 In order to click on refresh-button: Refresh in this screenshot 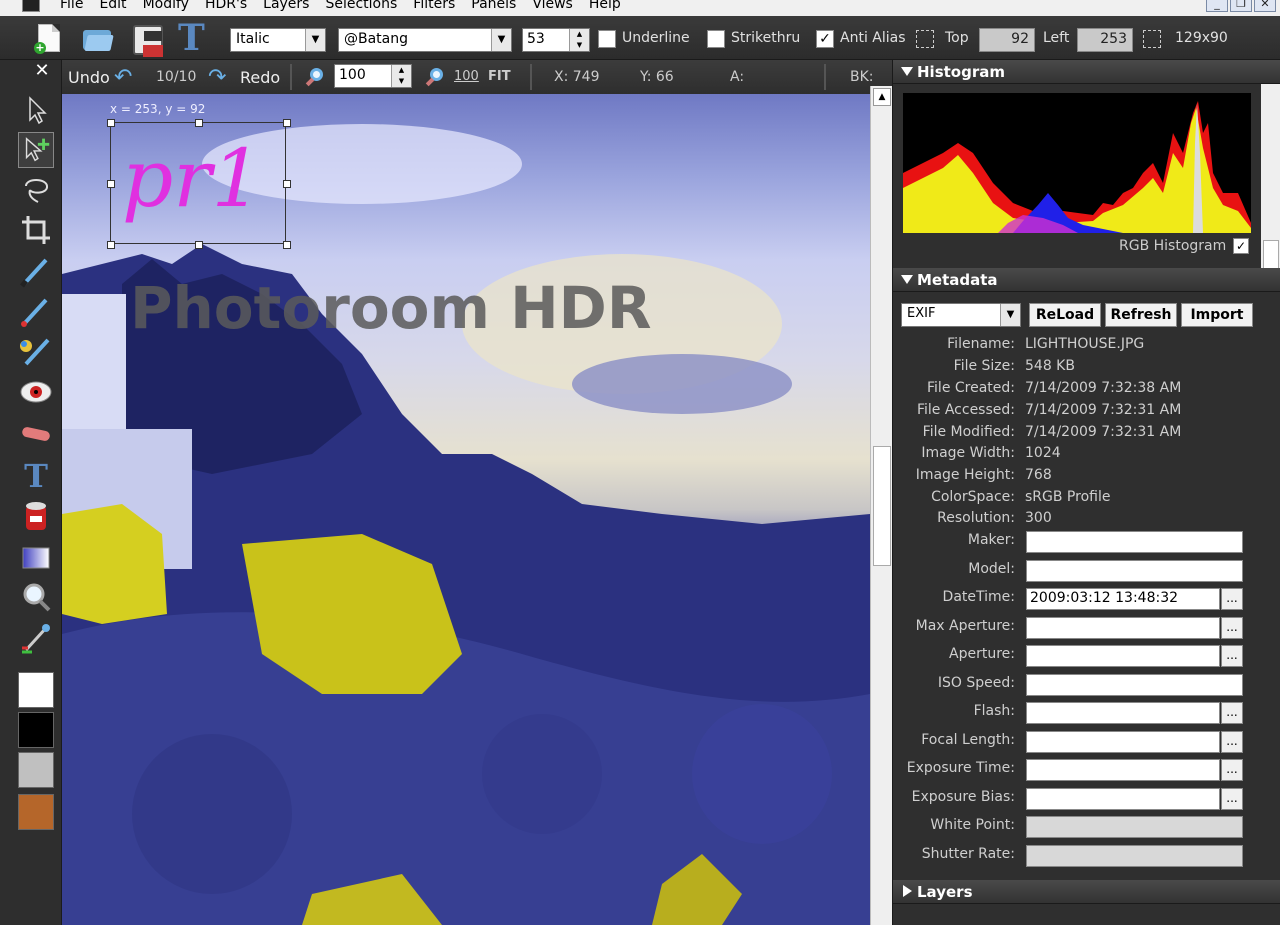, I will do `click(1141, 315)`.